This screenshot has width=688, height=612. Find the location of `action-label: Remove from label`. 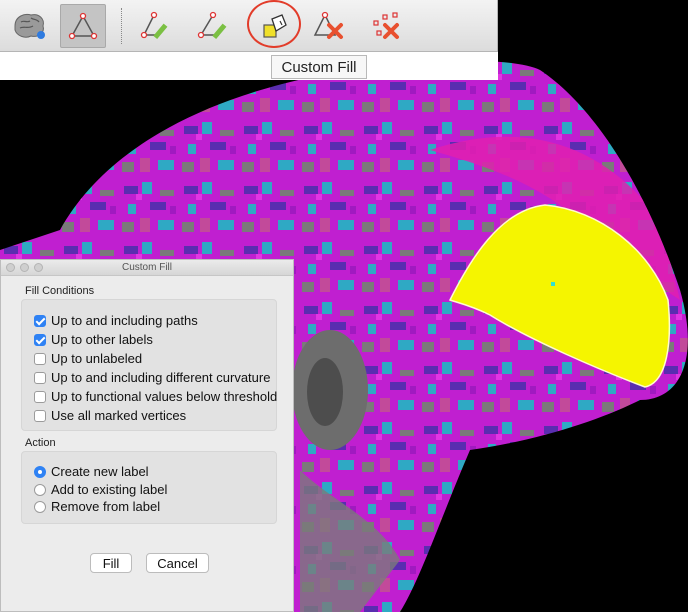

action-label: Remove from label is located at coordinates (106, 506).